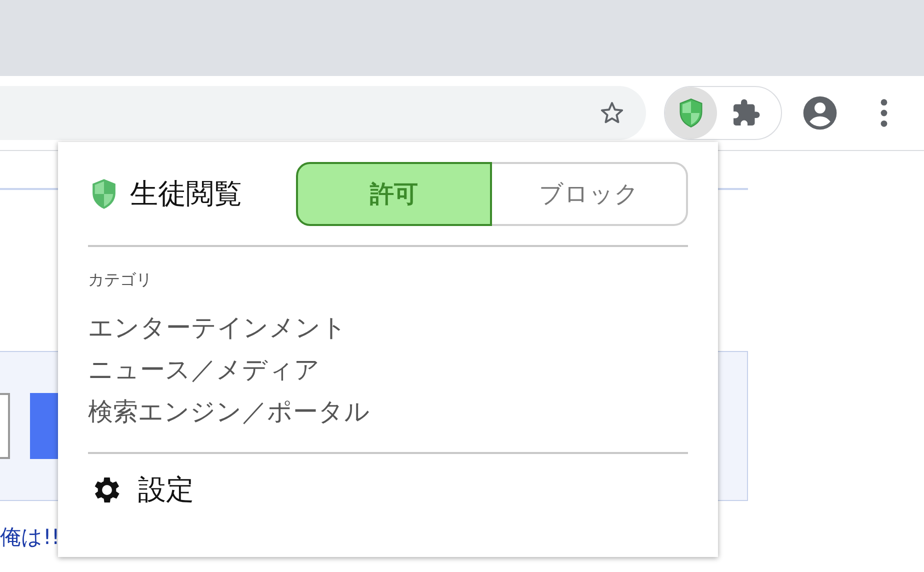  What do you see at coordinates (884, 113) in the screenshot?
I see `menu-icon` at bounding box center [884, 113].